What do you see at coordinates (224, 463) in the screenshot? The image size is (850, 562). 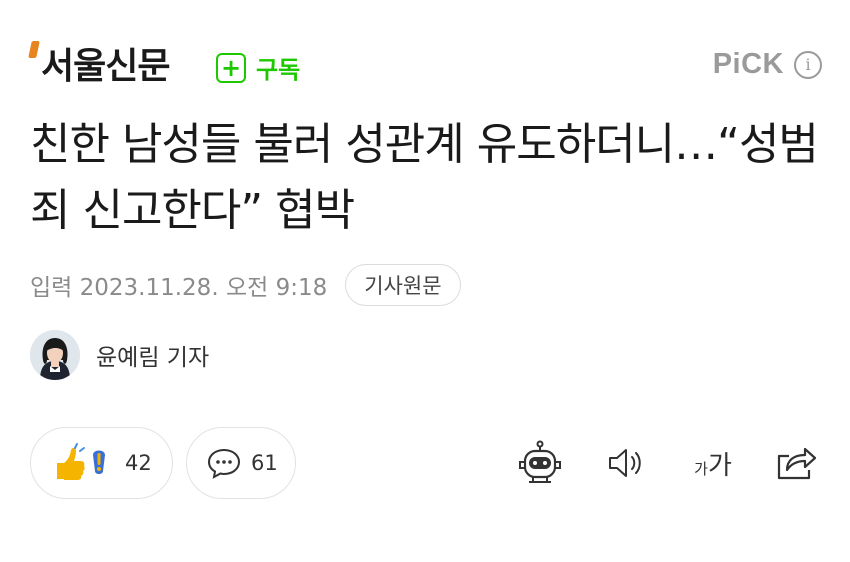 I see `comment-icon` at bounding box center [224, 463].